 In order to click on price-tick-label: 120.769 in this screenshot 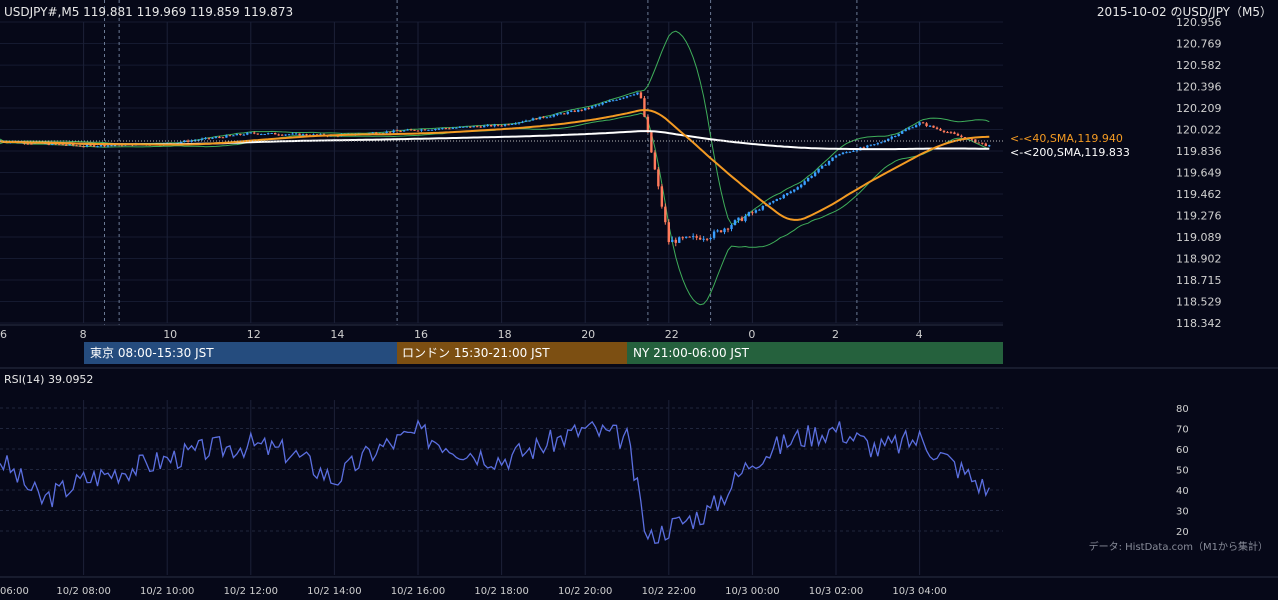, I will do `click(1199, 44)`.